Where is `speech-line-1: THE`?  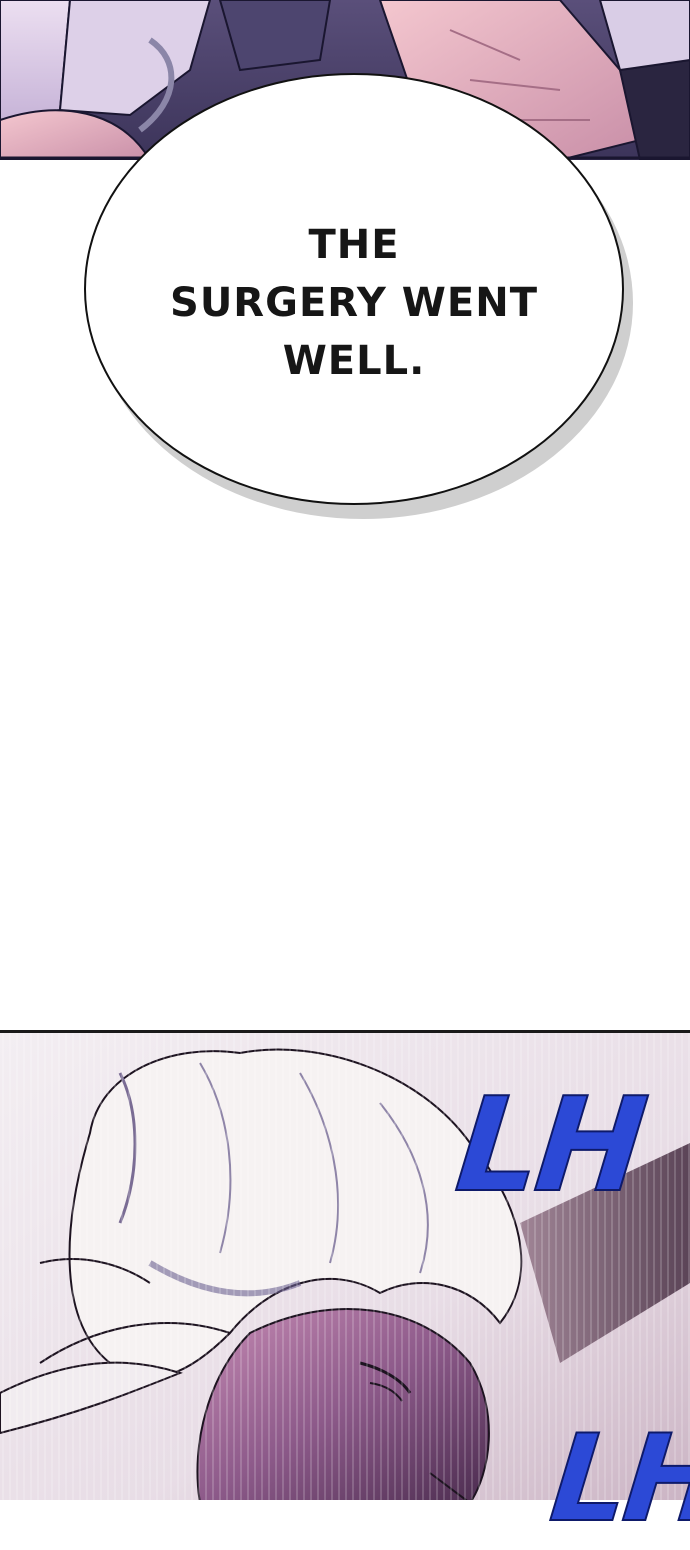
speech-line-1: THE is located at coordinates (354, 245).